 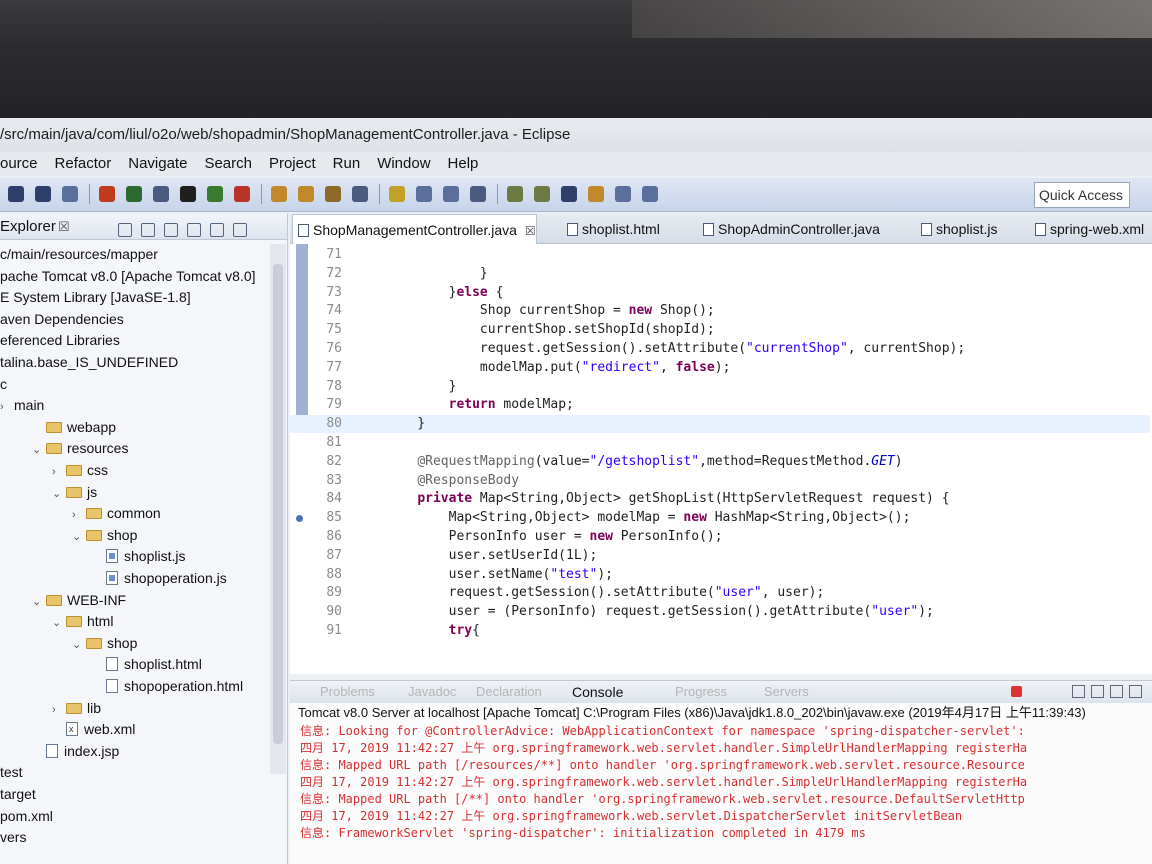 What do you see at coordinates (93, 729) in the screenshot?
I see `tree-item: web.xml` at bounding box center [93, 729].